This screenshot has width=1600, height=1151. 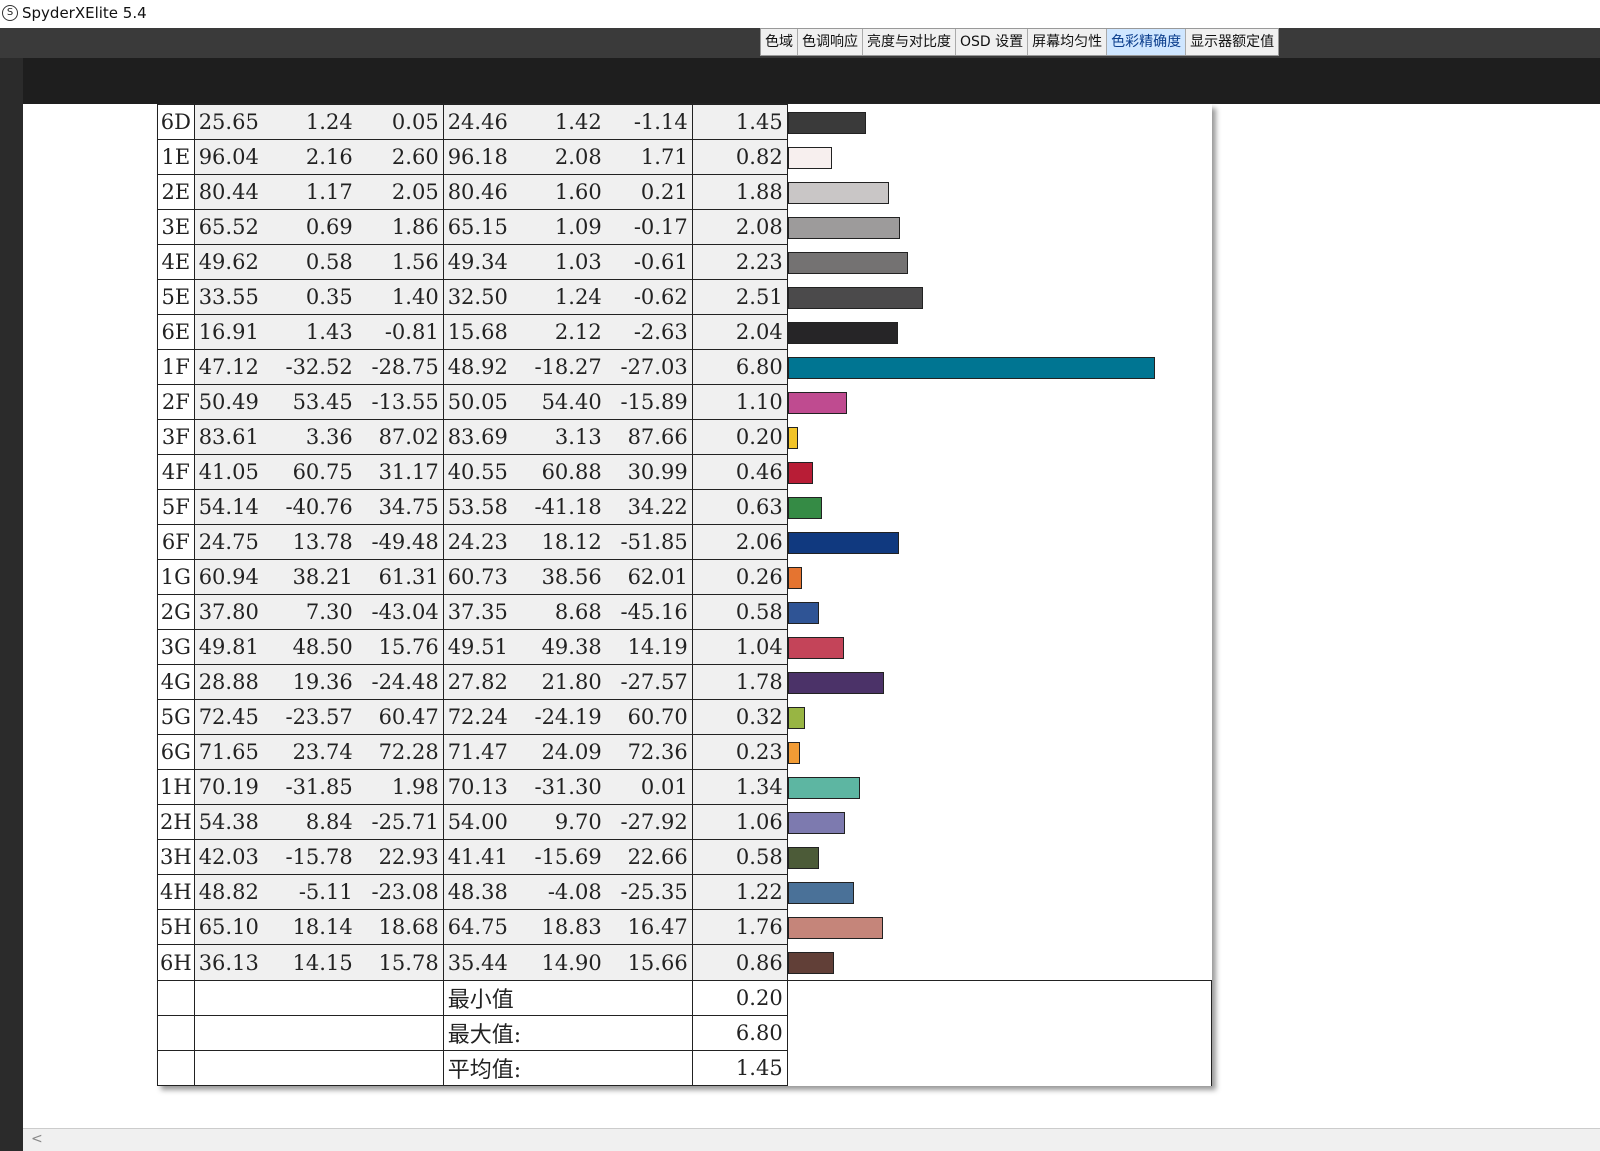 What do you see at coordinates (739, 332) in the screenshot?
I see `delta-e-value: 2.04` at bounding box center [739, 332].